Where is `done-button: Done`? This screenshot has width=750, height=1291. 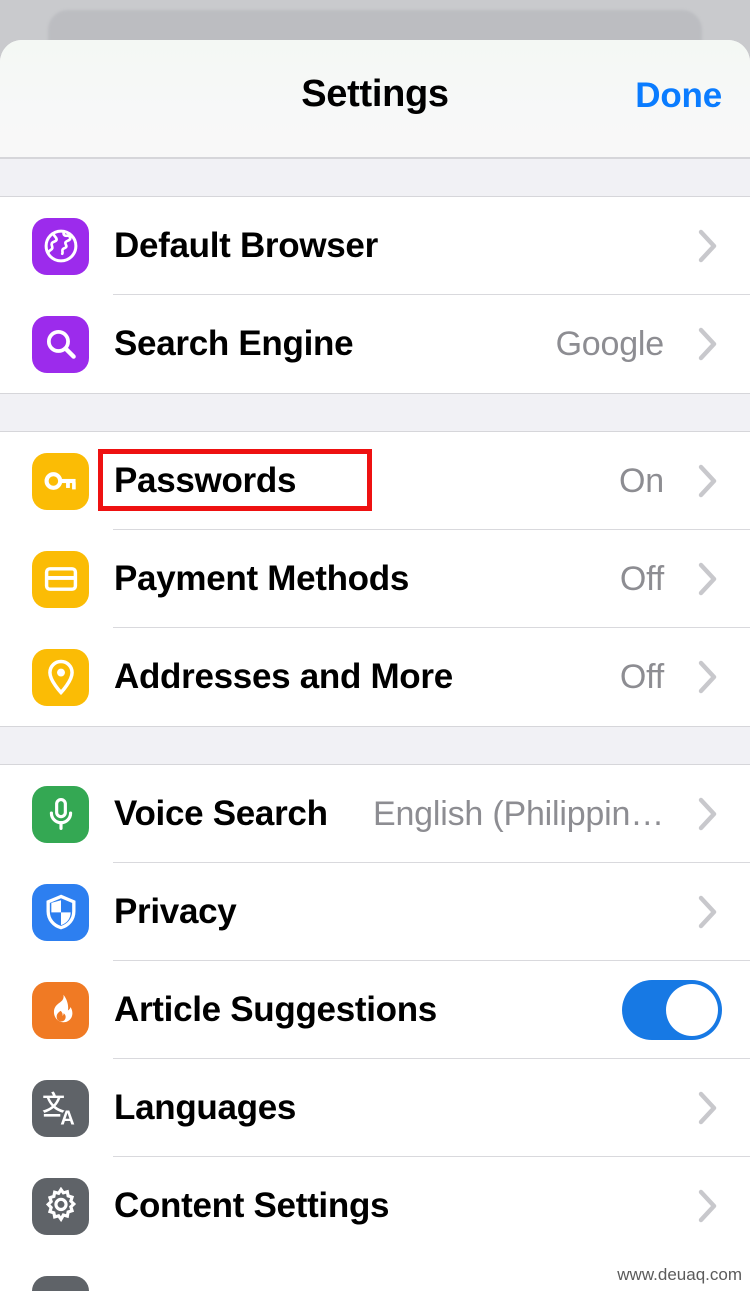 done-button: Done is located at coordinates (678, 96).